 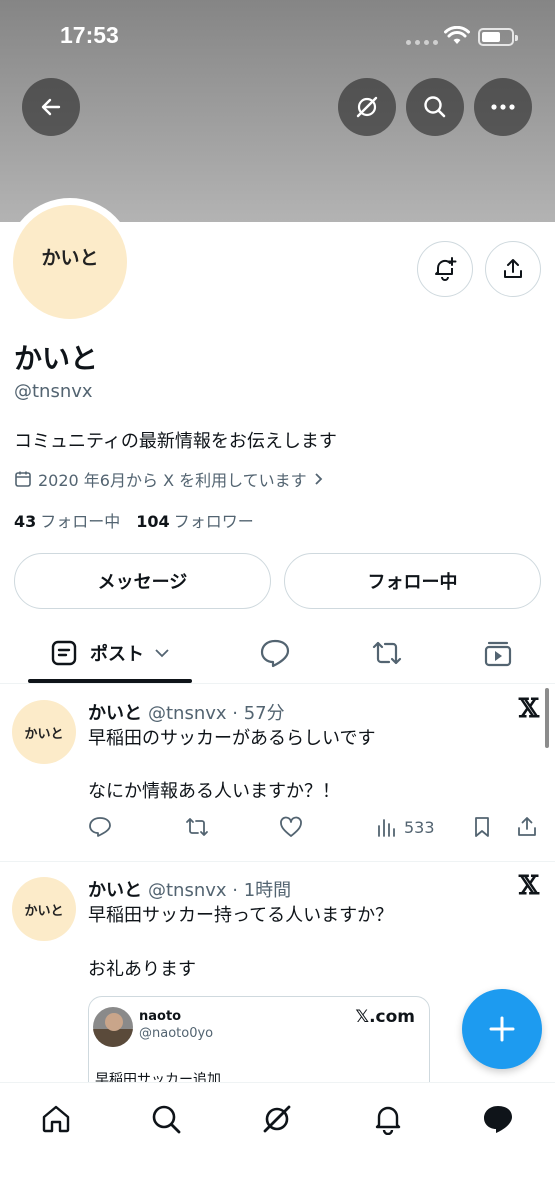 I want to click on post-header: かいと @tnsnvx · 57分, so click(x=186, y=712).